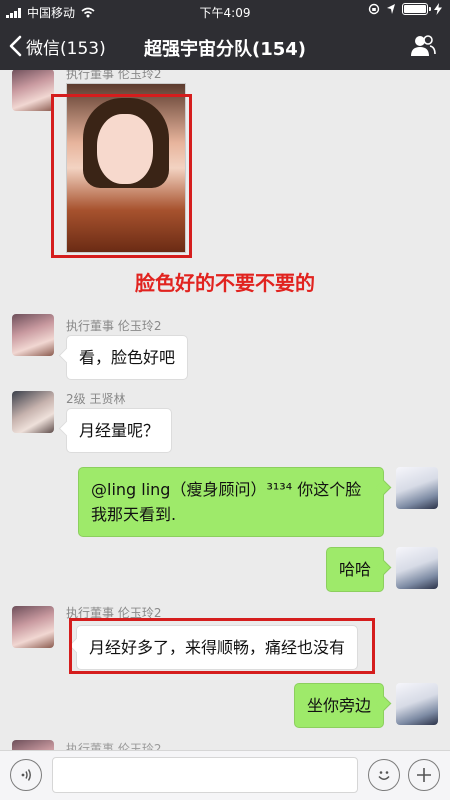 This screenshot has height=800, width=450. What do you see at coordinates (127, 357) in the screenshot?
I see `message-bubble: 看，脸色好吧` at bounding box center [127, 357].